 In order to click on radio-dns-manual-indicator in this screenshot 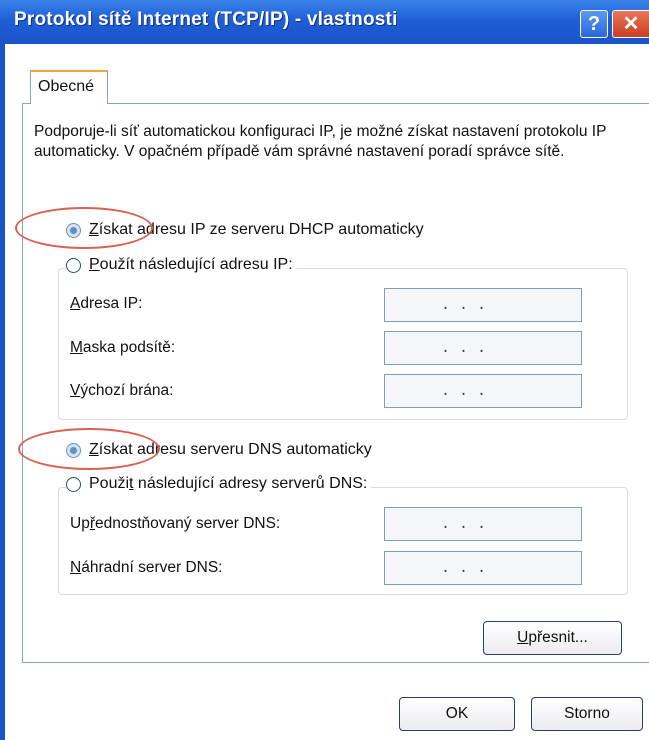, I will do `click(73, 484)`.